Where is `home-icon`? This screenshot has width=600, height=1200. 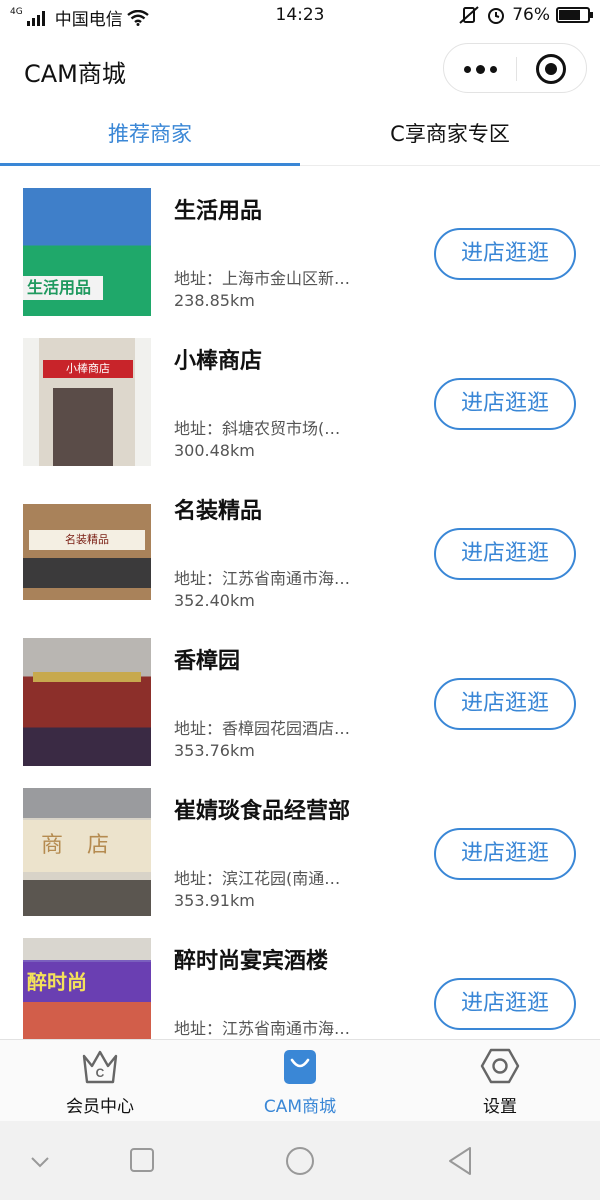
home-icon is located at coordinates (300, 1161).